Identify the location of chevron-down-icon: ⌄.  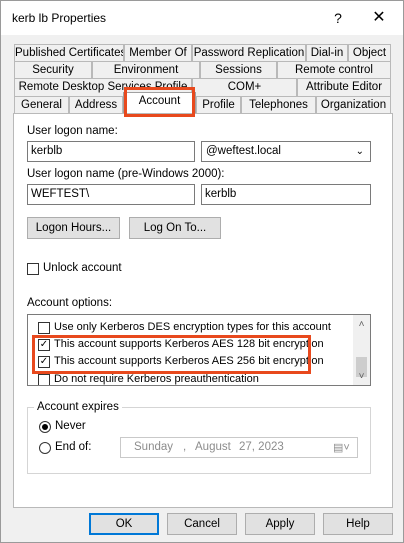
(359, 151).